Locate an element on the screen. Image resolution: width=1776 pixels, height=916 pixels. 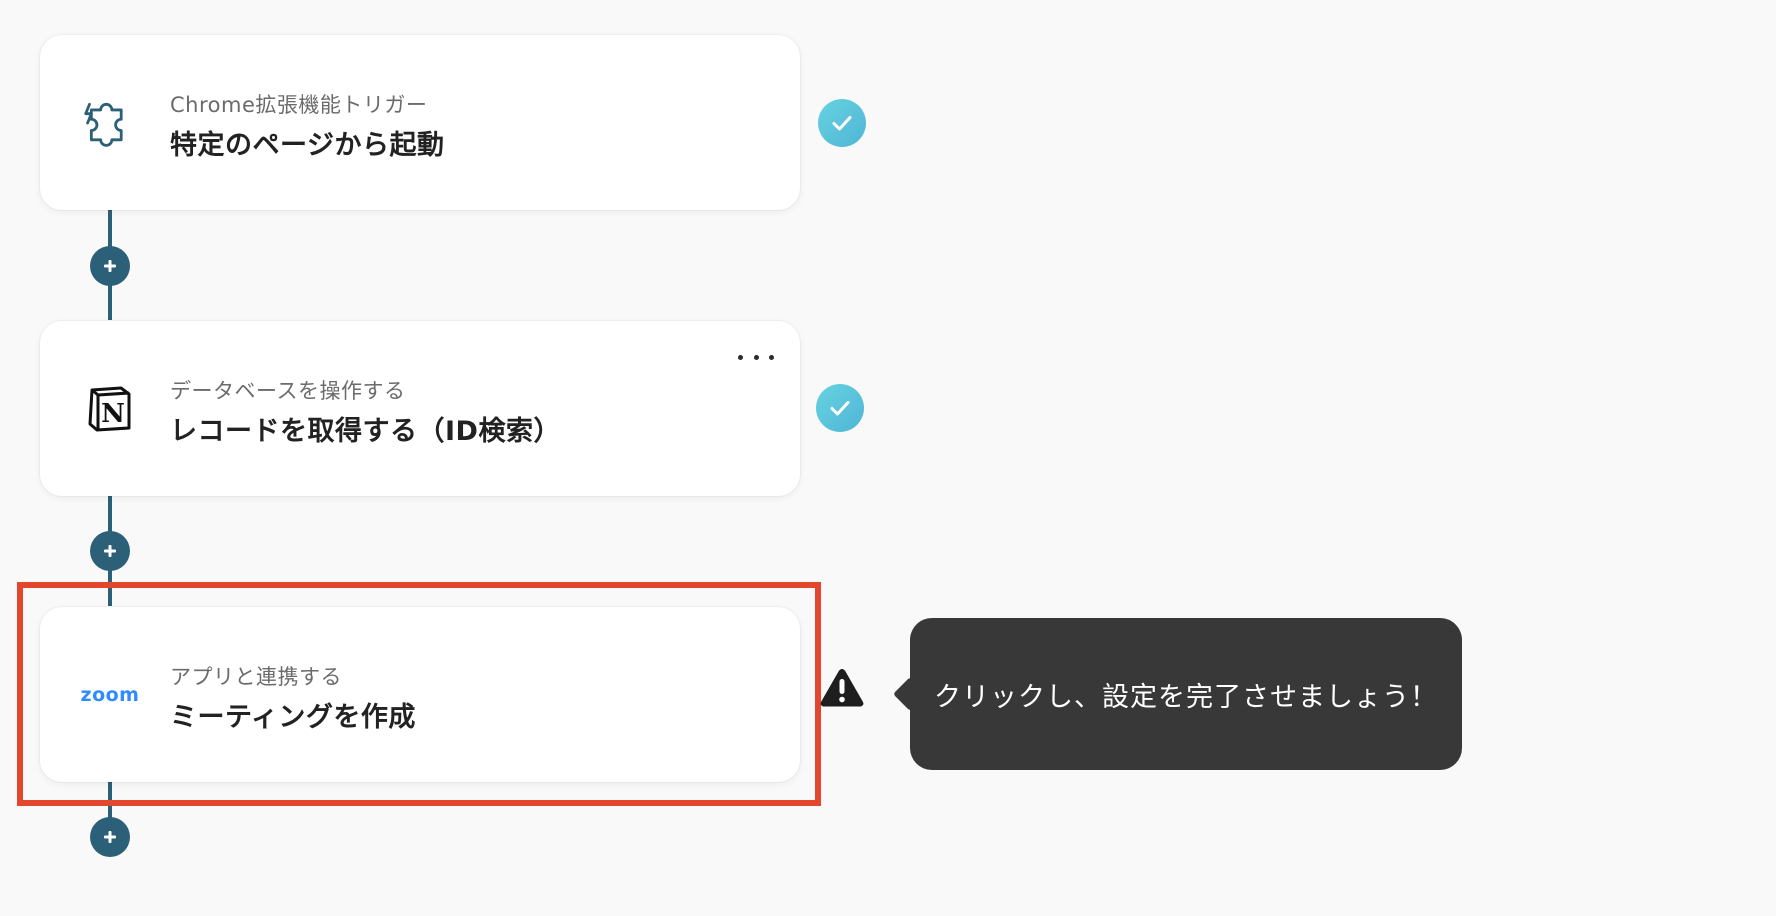
step-card-chrome-trigger: Chrome拡張機能トリガー 特定のページから起動 is located at coordinates (420, 122).